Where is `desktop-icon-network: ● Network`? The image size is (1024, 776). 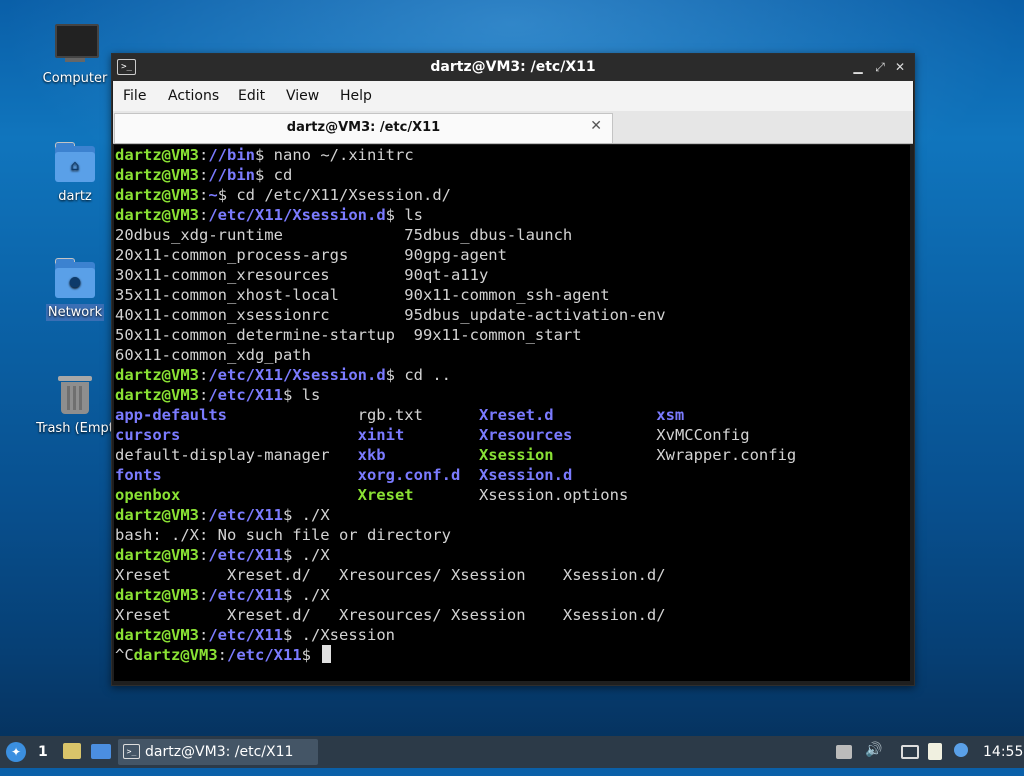 desktop-icon-network: ● Network is located at coordinates (75, 288).